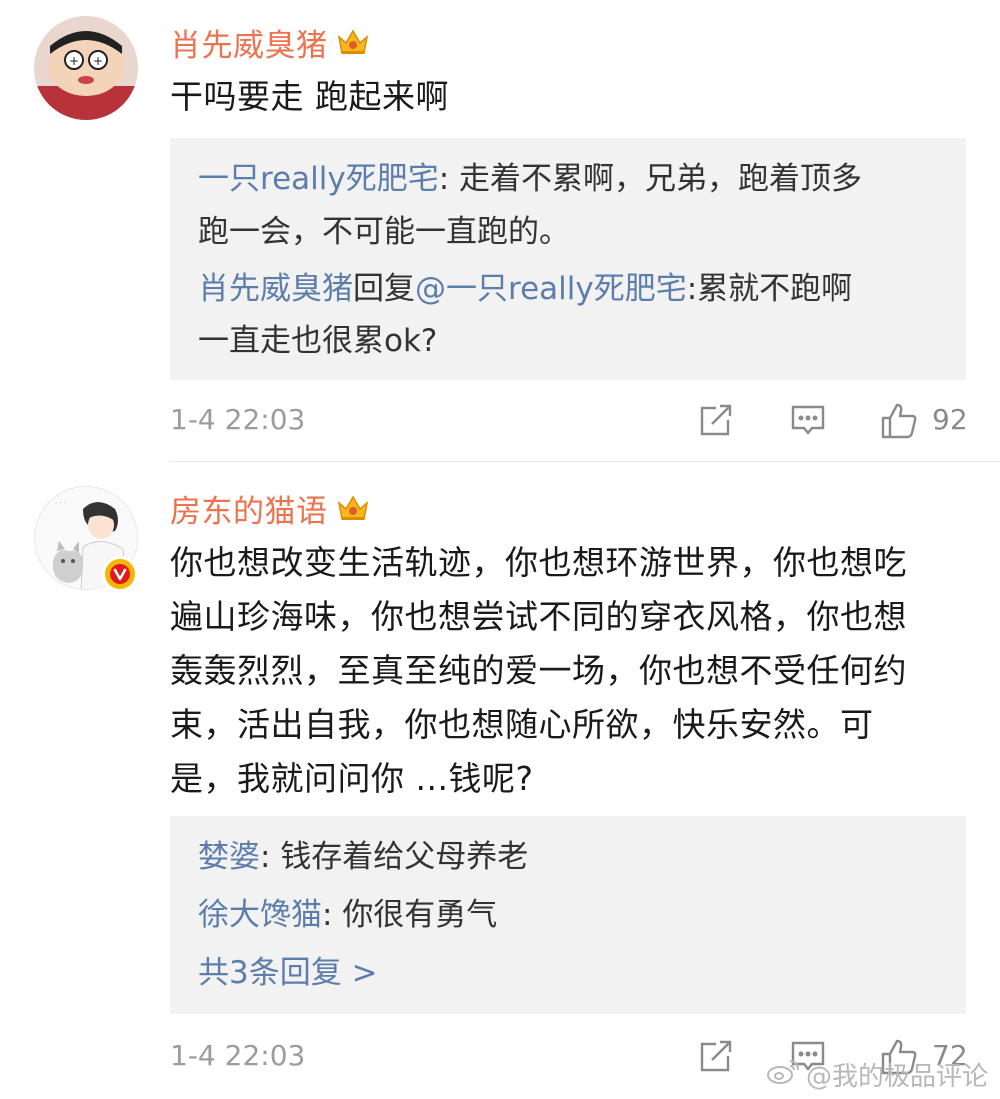 The width and height of the screenshot is (1000, 1099). What do you see at coordinates (899, 423) in the screenshot?
I see `like-icon` at bounding box center [899, 423].